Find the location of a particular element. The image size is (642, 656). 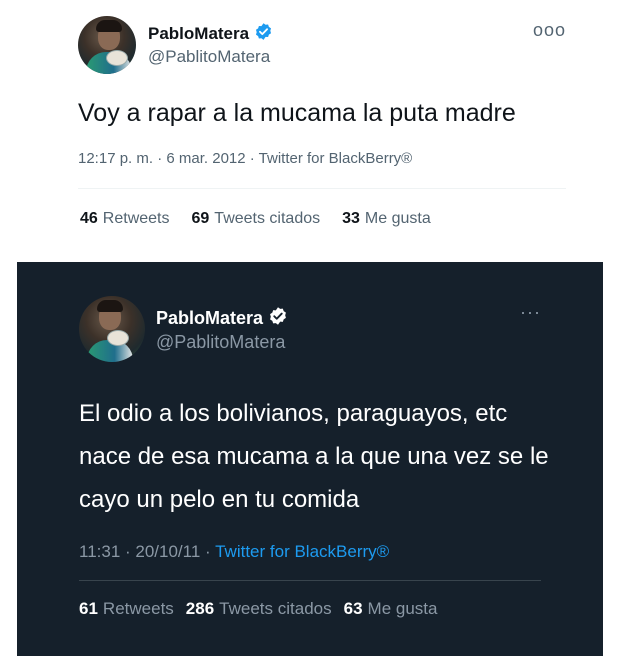

more-icon: ··· is located at coordinates (530, 312).